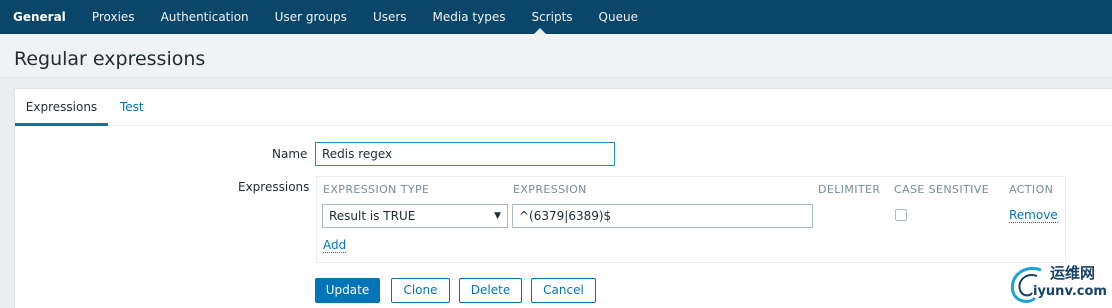 This screenshot has width=1112, height=308. I want to click on nav-item-proxies: Proxies, so click(113, 17).